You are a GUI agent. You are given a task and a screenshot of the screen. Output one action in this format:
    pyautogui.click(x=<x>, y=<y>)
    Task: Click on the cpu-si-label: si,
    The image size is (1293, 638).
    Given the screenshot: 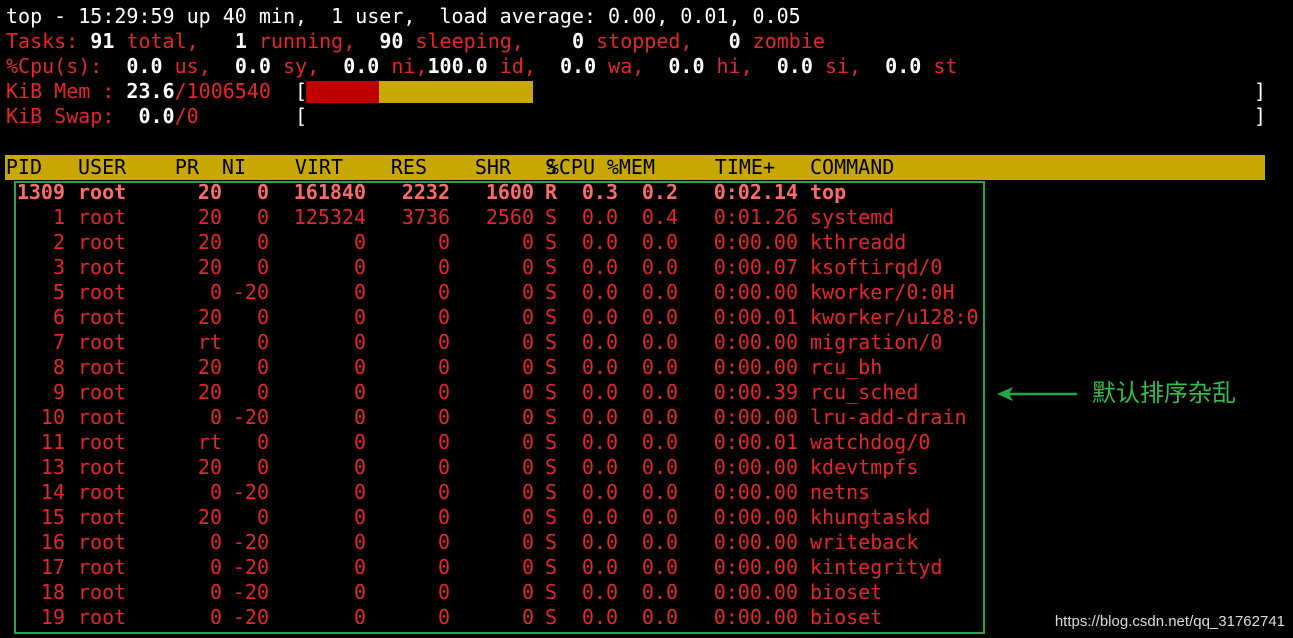 What is the action you would take?
    pyautogui.click(x=843, y=66)
    